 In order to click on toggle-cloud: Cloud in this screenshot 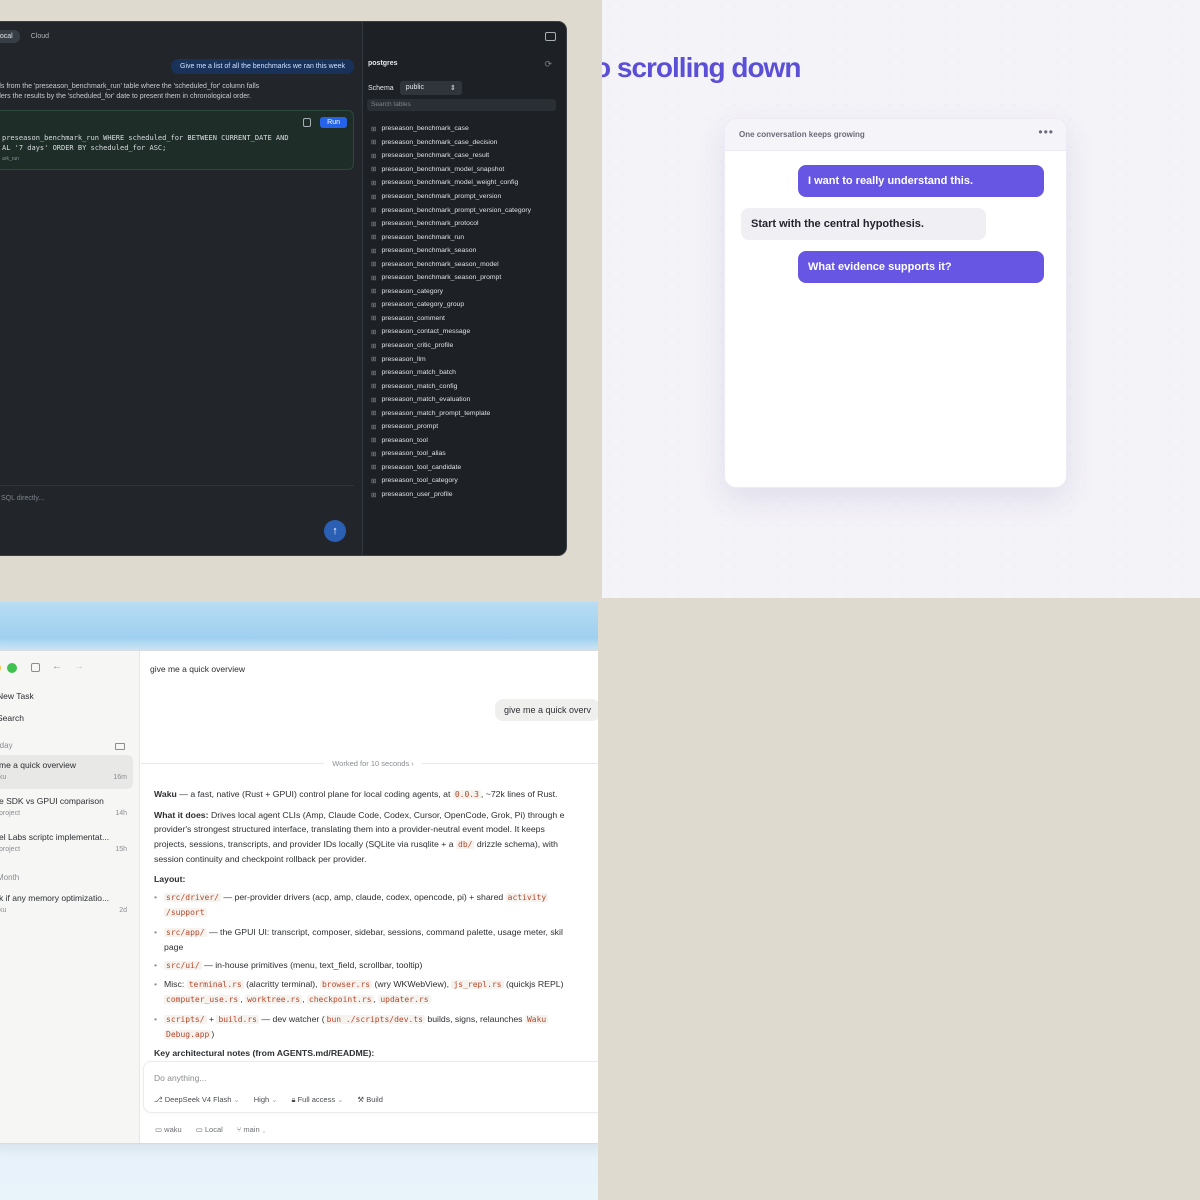, I will do `click(40, 36)`.